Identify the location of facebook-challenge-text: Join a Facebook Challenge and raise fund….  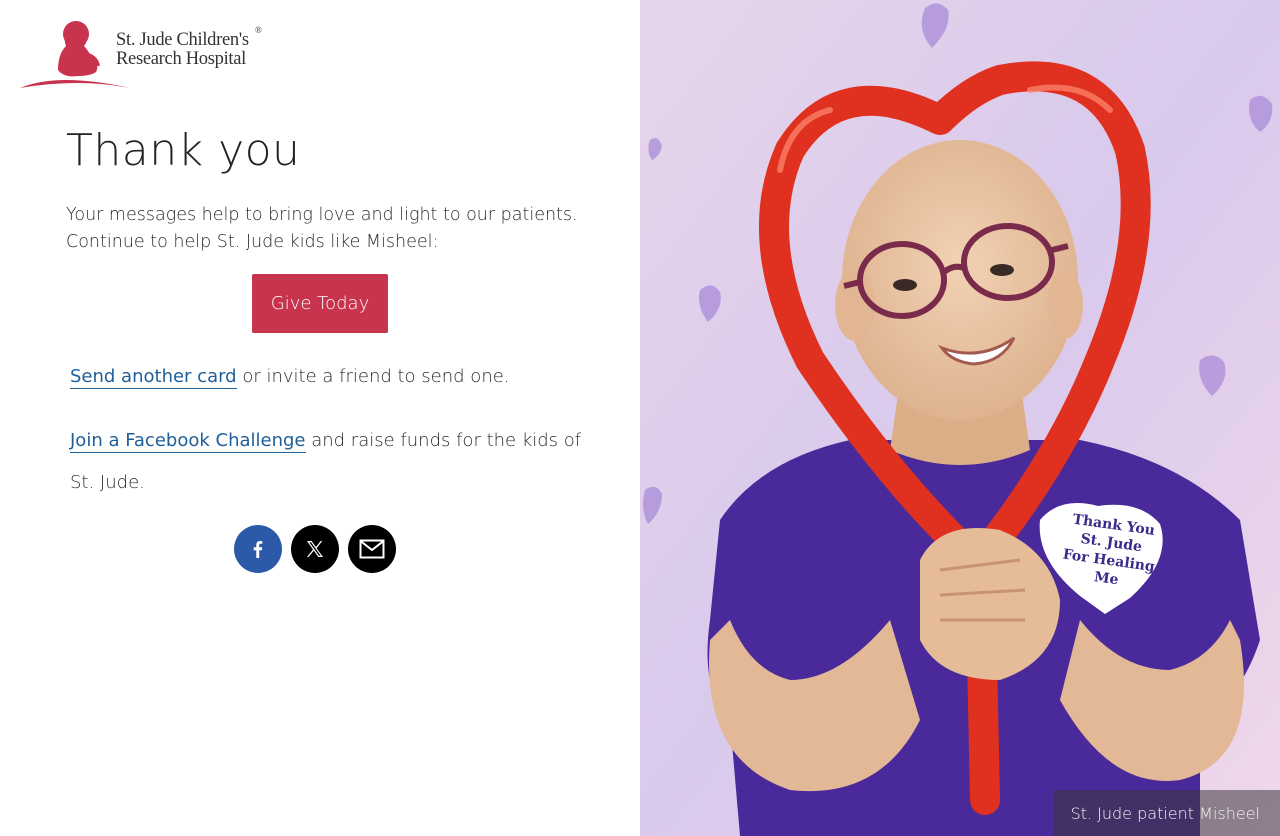
(330, 462).